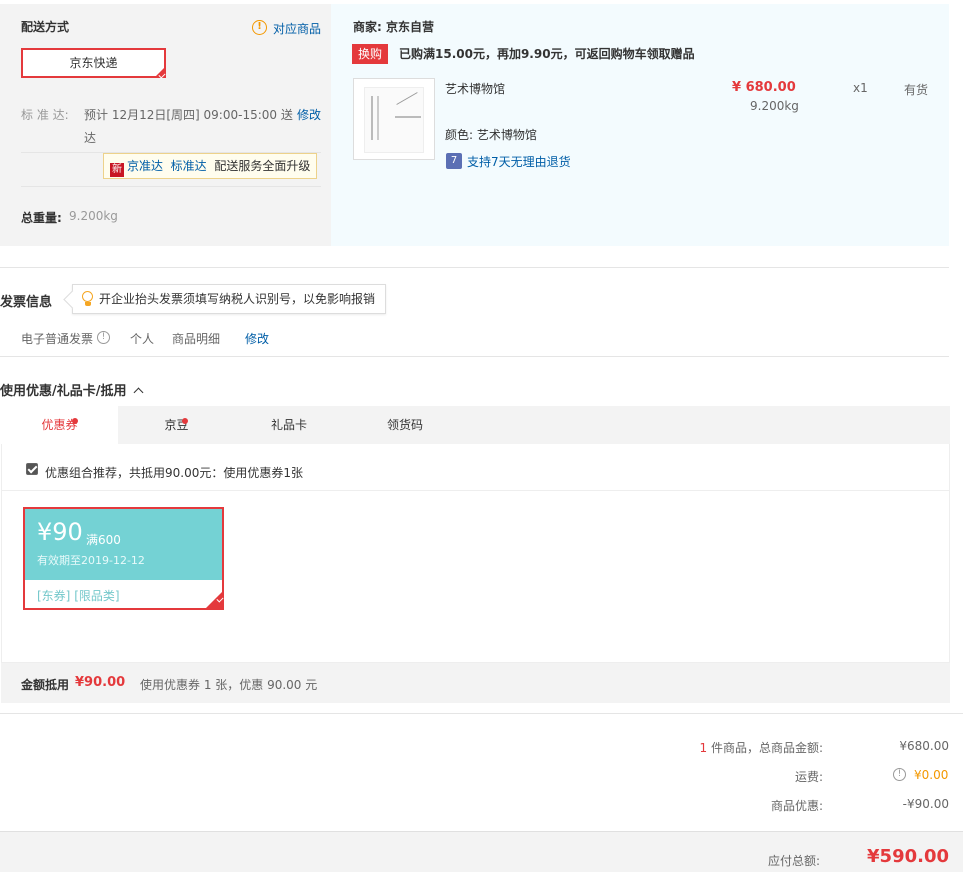 The width and height of the screenshot is (963, 872). What do you see at coordinates (45, 115) in the screenshot?
I see `standard-delivery-label: 标 准 达:` at bounding box center [45, 115].